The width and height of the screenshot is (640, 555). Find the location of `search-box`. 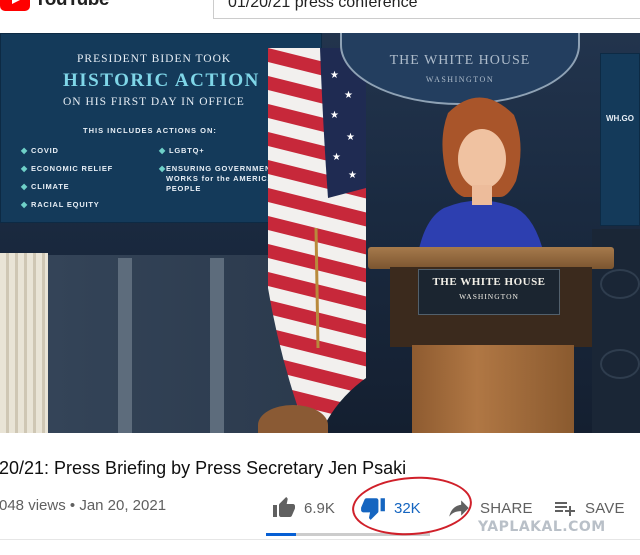

search-box is located at coordinates (426, 9).